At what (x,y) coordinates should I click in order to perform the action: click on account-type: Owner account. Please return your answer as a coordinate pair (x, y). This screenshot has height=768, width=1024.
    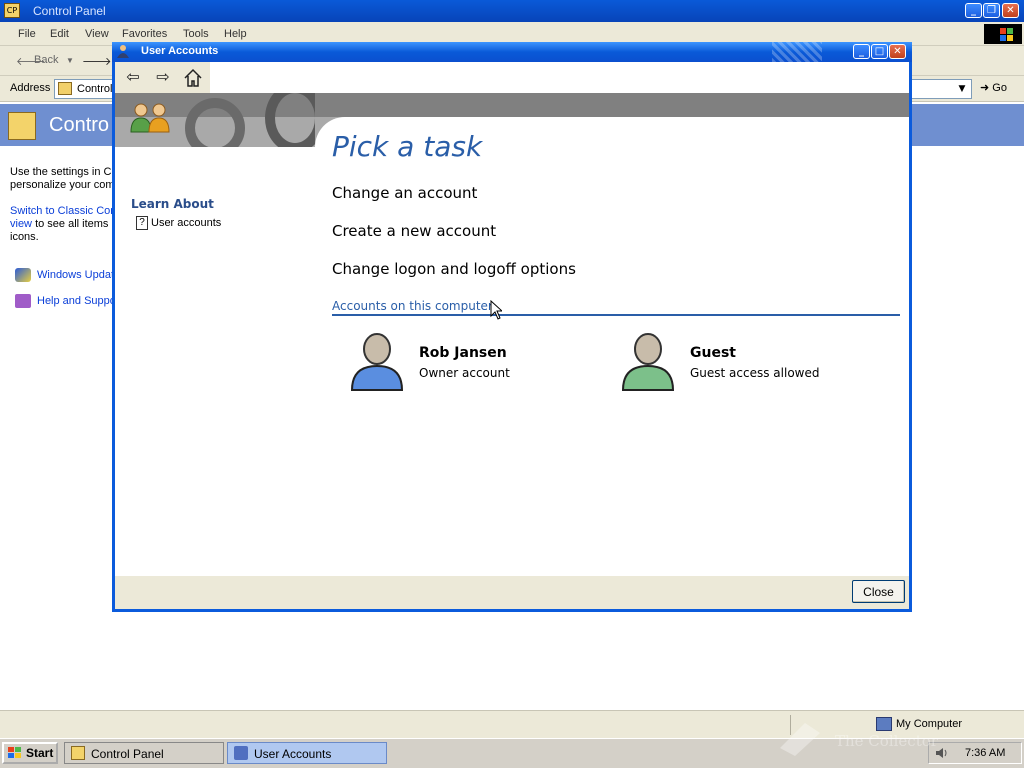
    Looking at the image, I should click on (464, 373).